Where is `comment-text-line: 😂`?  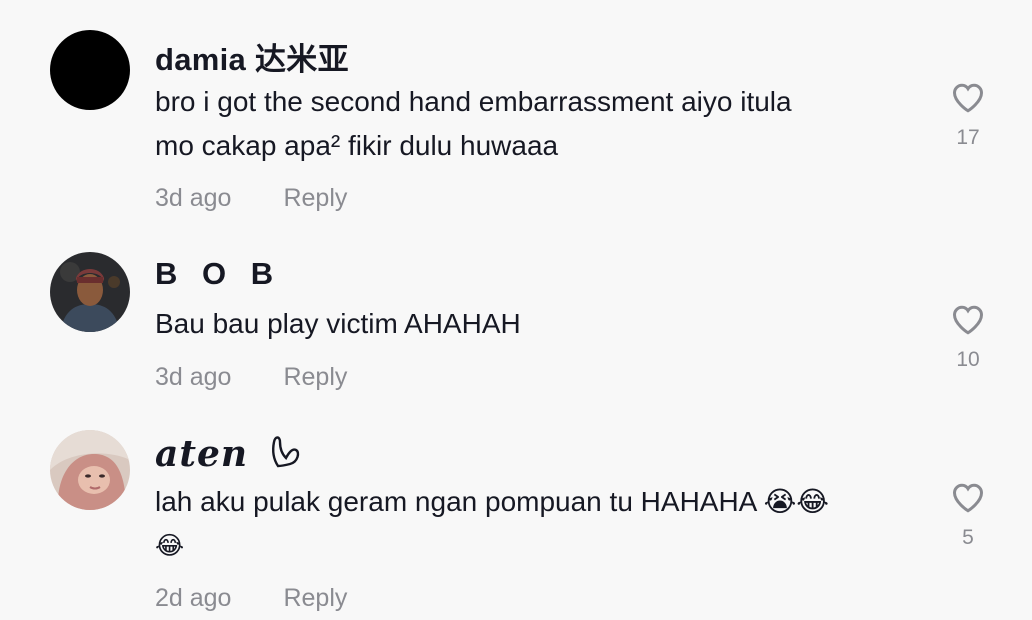 comment-text-line: 😂 is located at coordinates (170, 545).